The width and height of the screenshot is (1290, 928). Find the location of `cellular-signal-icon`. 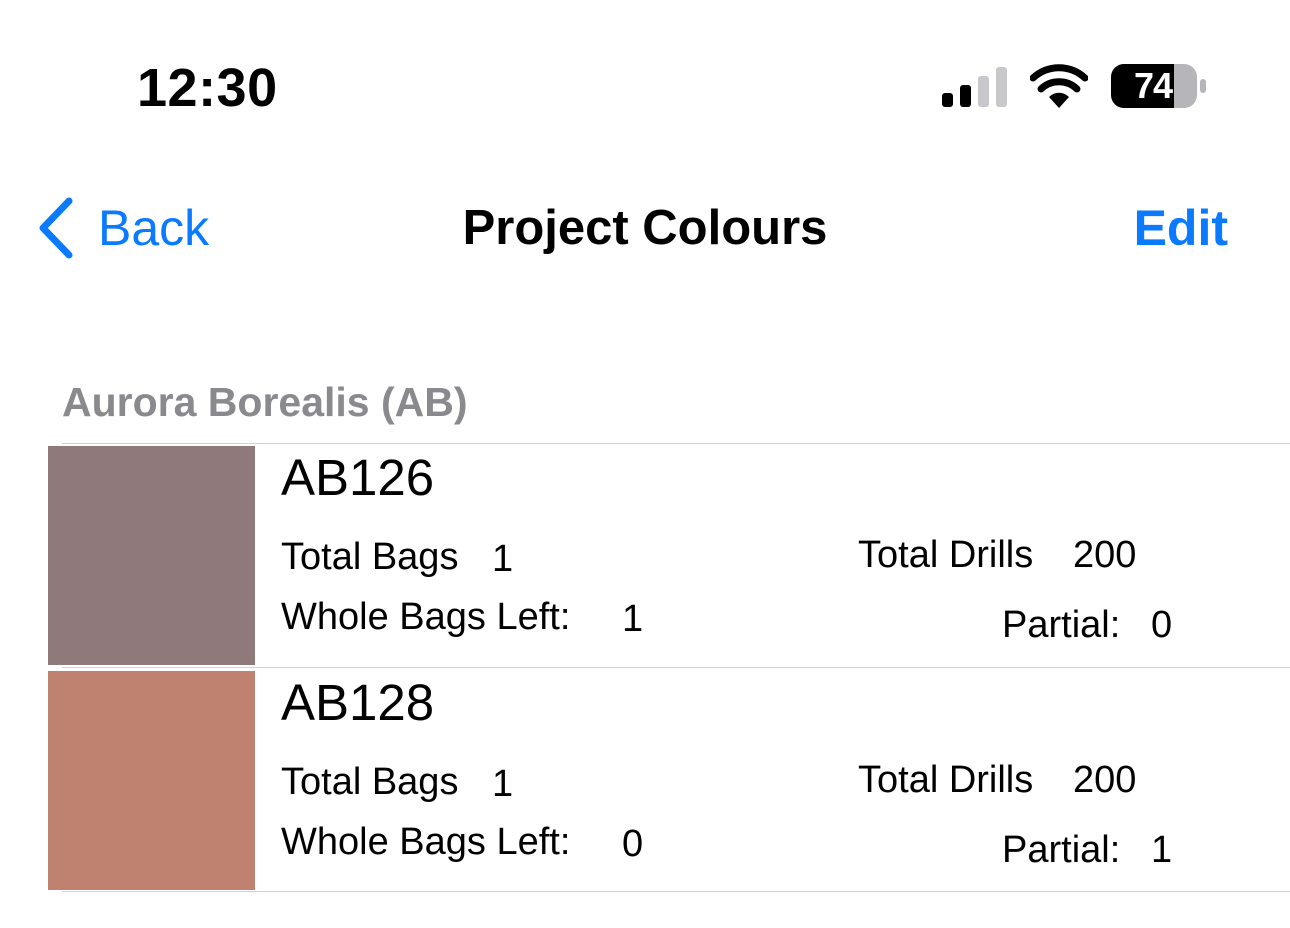

cellular-signal-icon is located at coordinates (974, 87).